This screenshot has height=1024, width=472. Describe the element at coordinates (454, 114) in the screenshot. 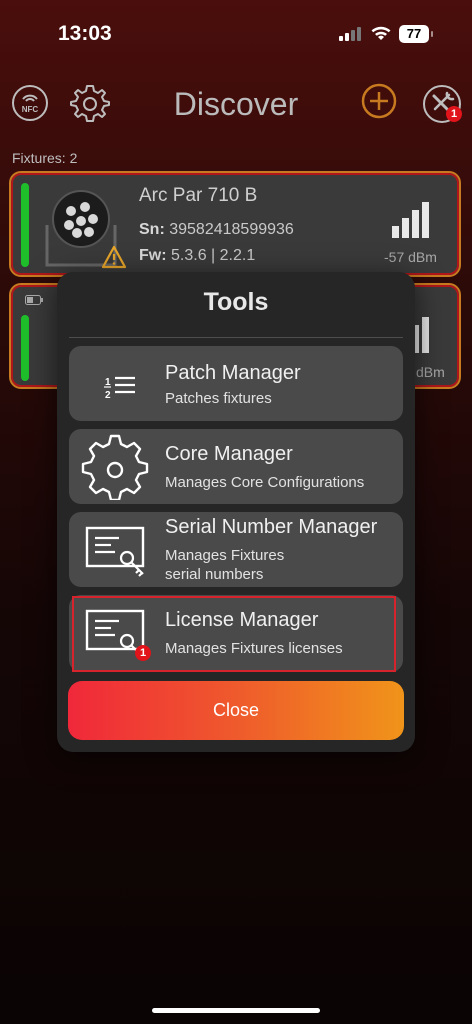

I see `tools-badge: 1` at that location.